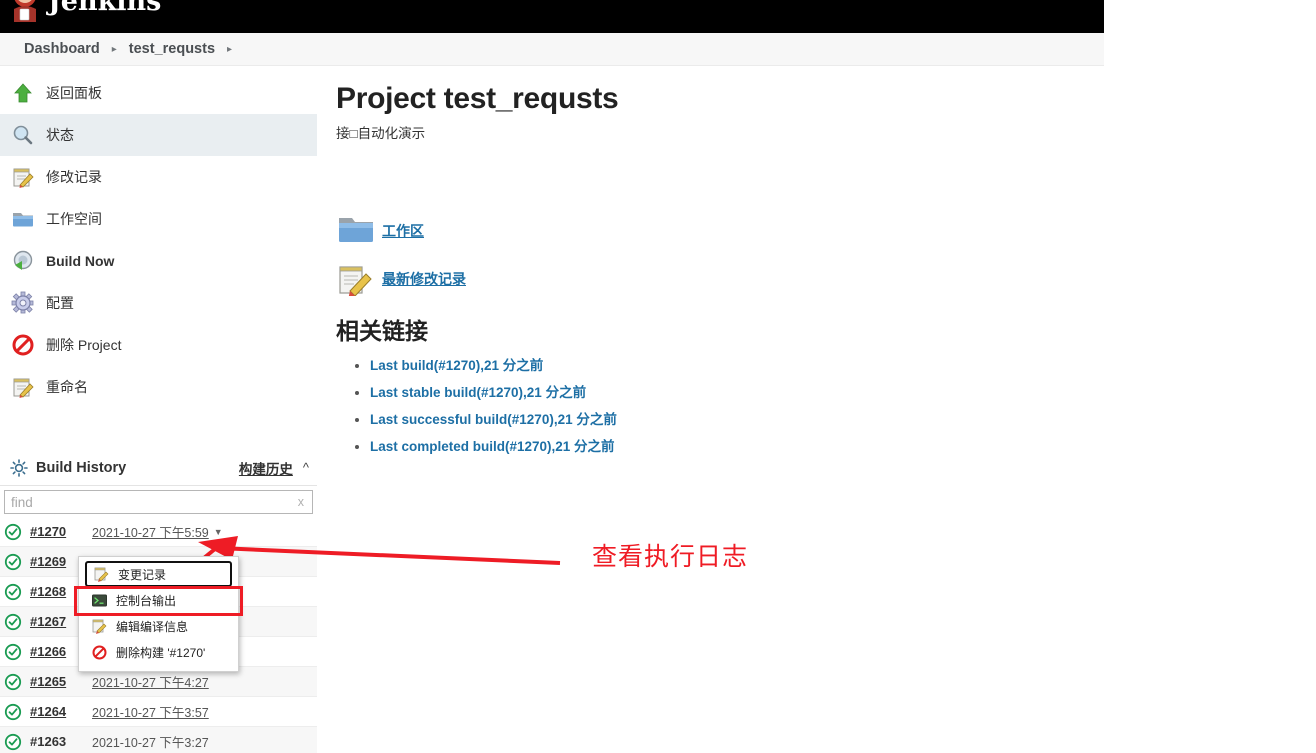 This screenshot has width=1316, height=753. I want to click on context-menu-item-edit-build-info: 编辑编译信息, so click(158, 626).